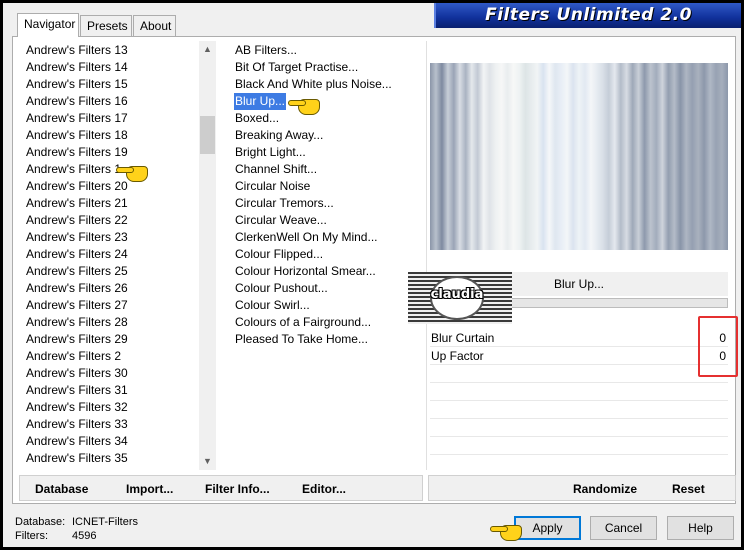 This screenshot has height=550, width=744. I want to click on category-item: Andrew's Filters 32, so click(77, 407).